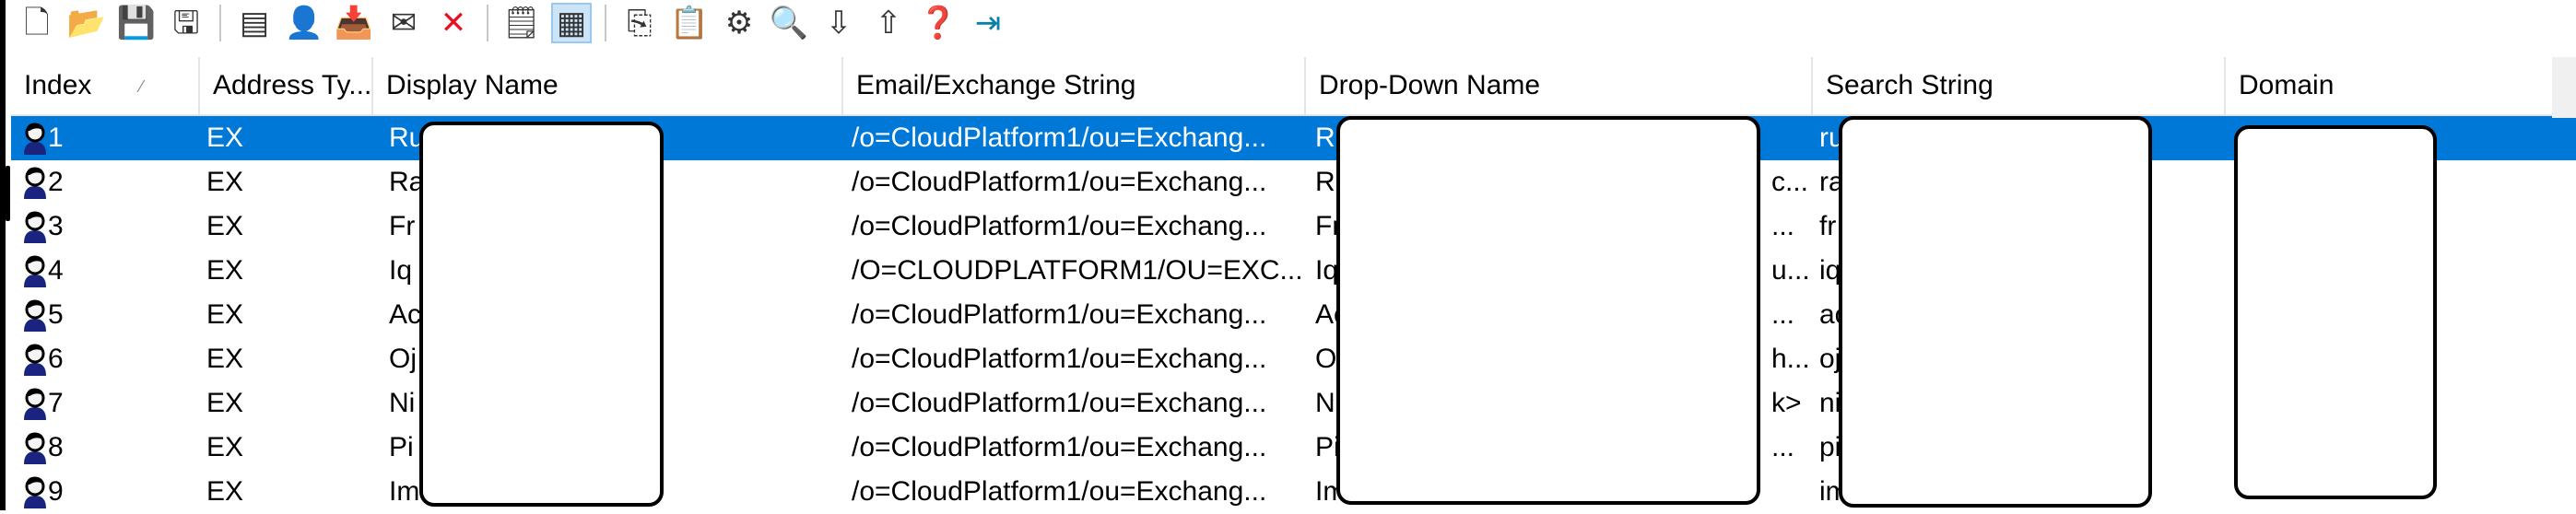 Image resolution: width=2576 pixels, height=514 pixels. What do you see at coordinates (571, 23) in the screenshot?
I see `grid-view-icon: ▦` at bounding box center [571, 23].